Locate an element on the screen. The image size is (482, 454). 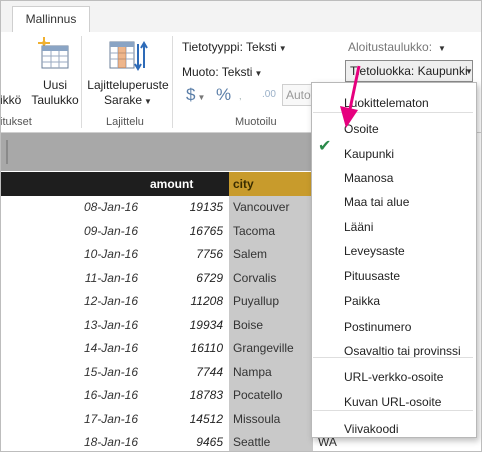
data-type-dropdown: Tietotyyppi: Teksti ▼ is located at coordinates (234, 47).